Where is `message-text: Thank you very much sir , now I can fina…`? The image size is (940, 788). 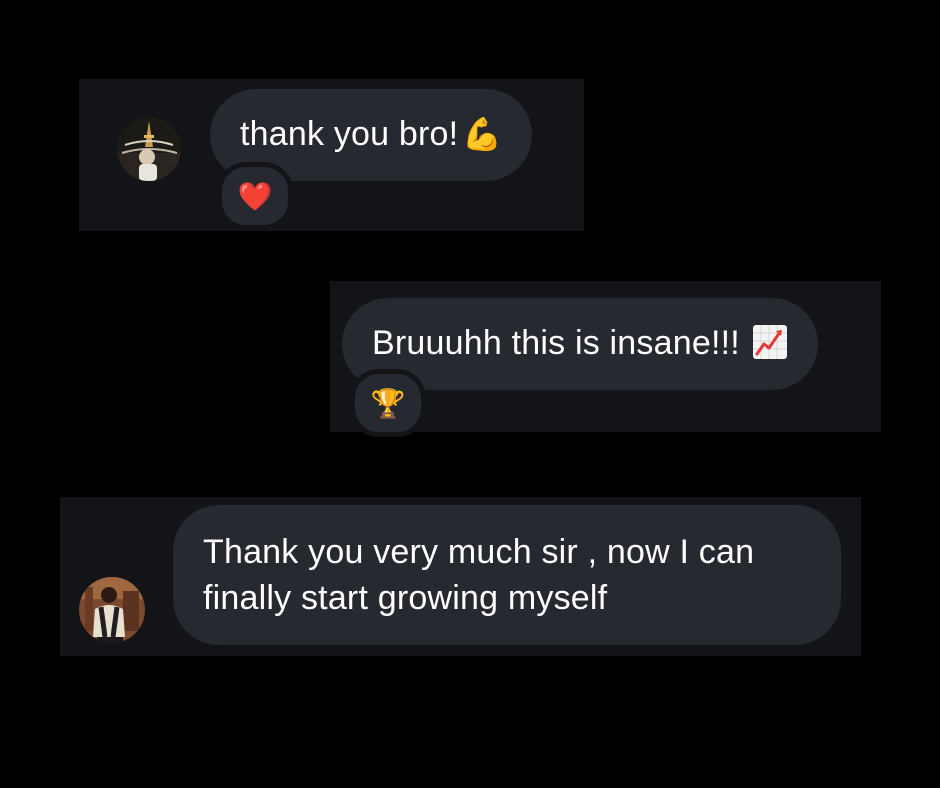
message-text: Thank you very much sir , now I can fina… is located at coordinates (479, 575).